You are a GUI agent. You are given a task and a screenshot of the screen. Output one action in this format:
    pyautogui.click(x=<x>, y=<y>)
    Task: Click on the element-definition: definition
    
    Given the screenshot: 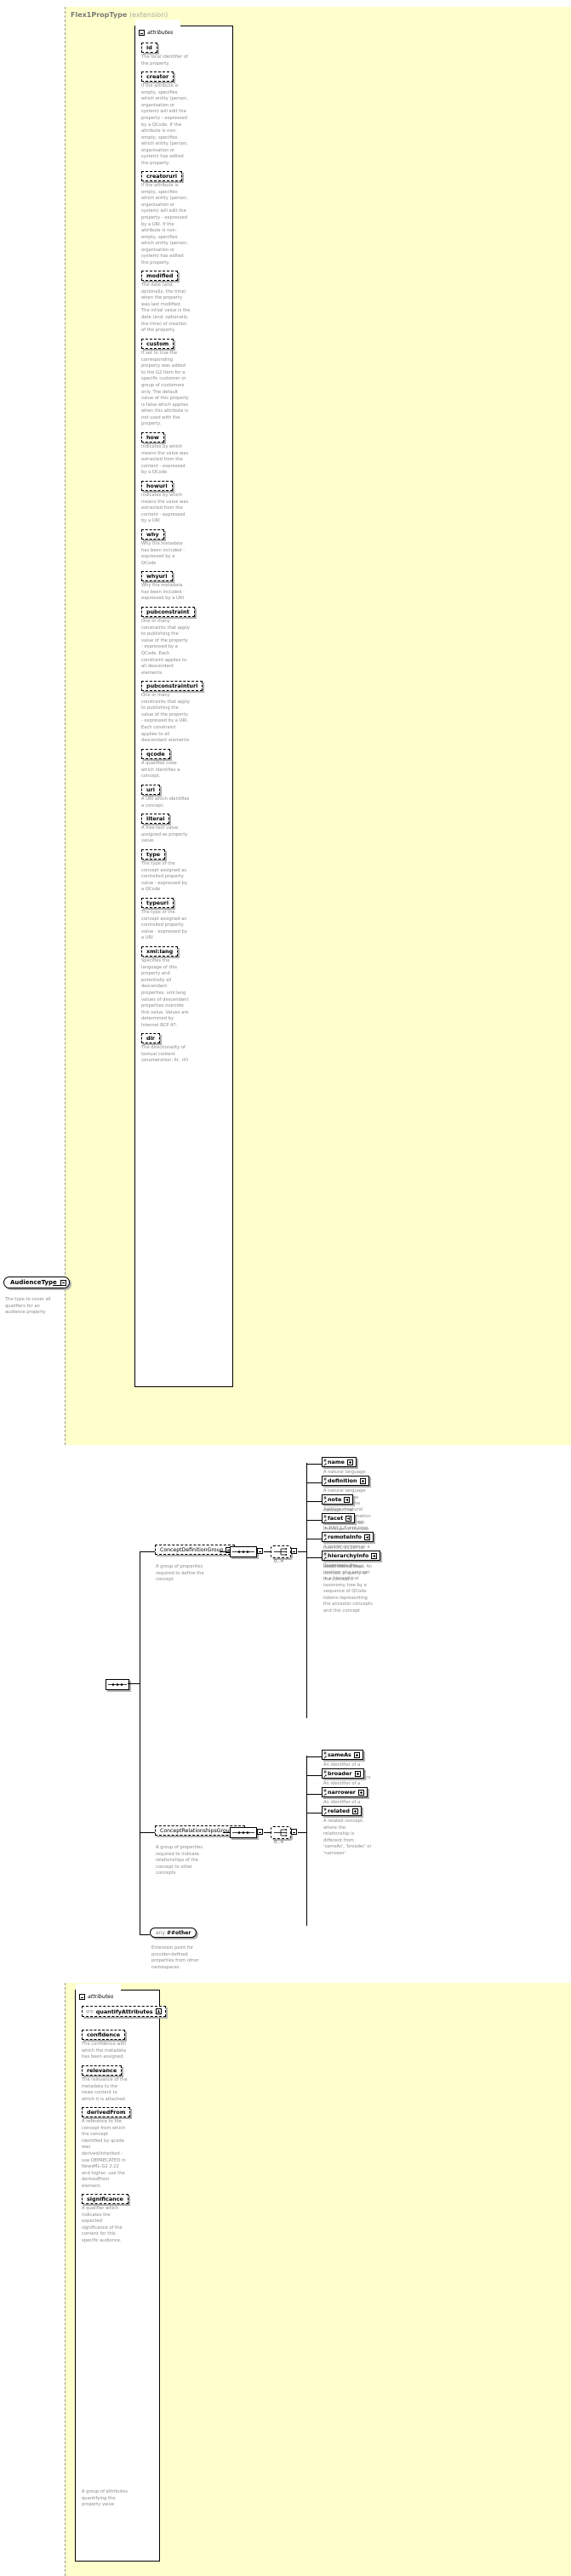 What is the action you would take?
    pyautogui.click(x=345, y=1481)
    